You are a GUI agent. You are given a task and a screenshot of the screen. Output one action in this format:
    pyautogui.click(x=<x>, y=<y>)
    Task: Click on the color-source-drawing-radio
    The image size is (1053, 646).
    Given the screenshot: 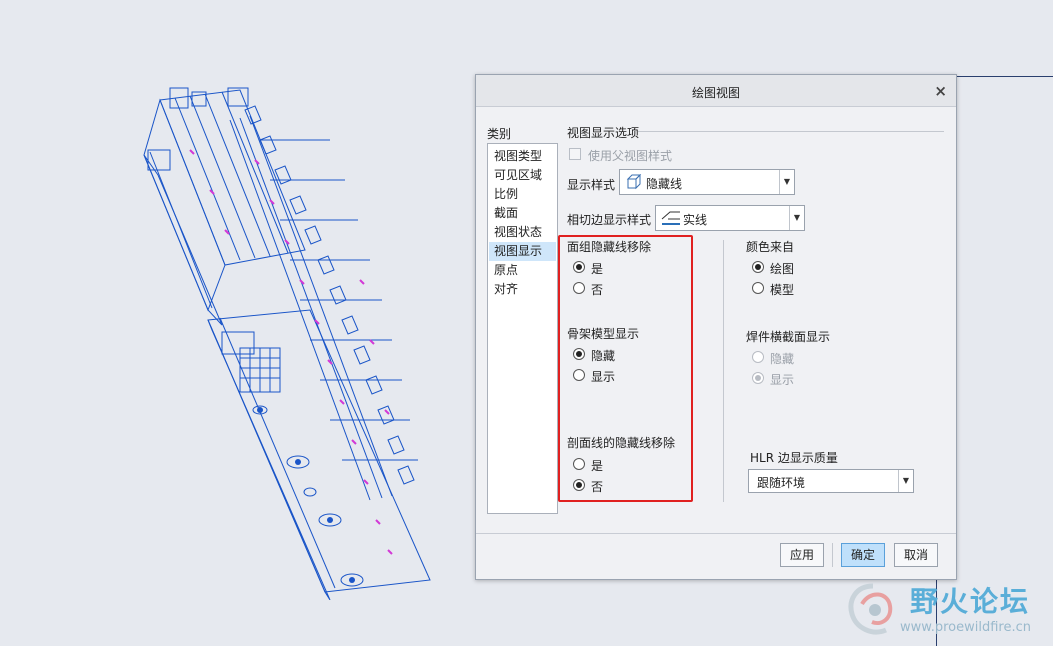 What is the action you would take?
    pyautogui.click(x=758, y=267)
    